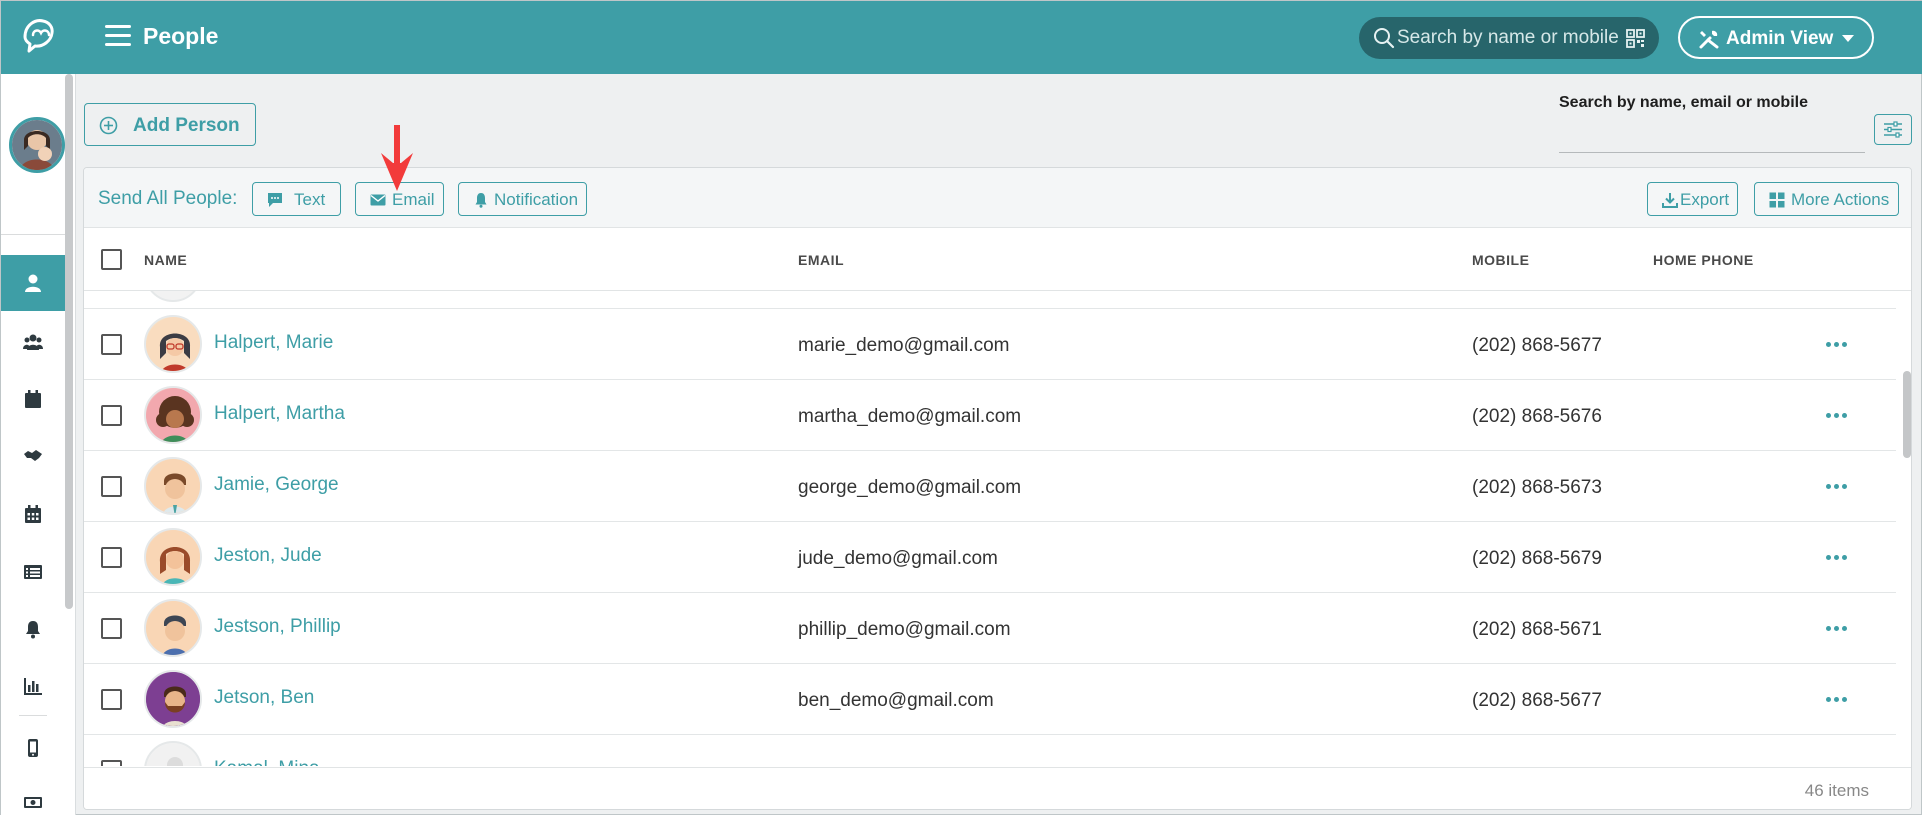  I want to click on sidebar-item-schedule, so click(33, 514).